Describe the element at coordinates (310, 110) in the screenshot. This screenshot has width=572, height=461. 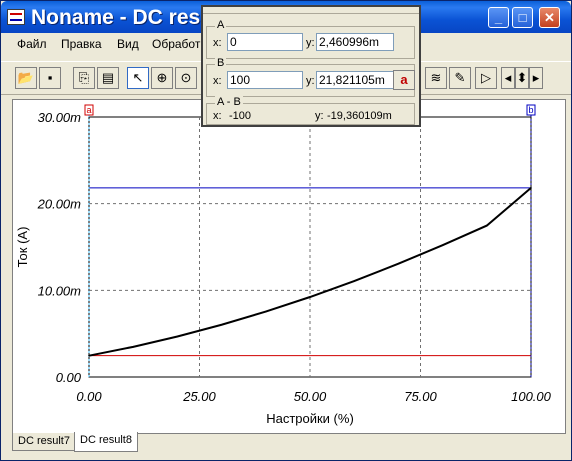
I see `cursor-diff-group: A - B x: -100 y: -19,360109m` at that location.